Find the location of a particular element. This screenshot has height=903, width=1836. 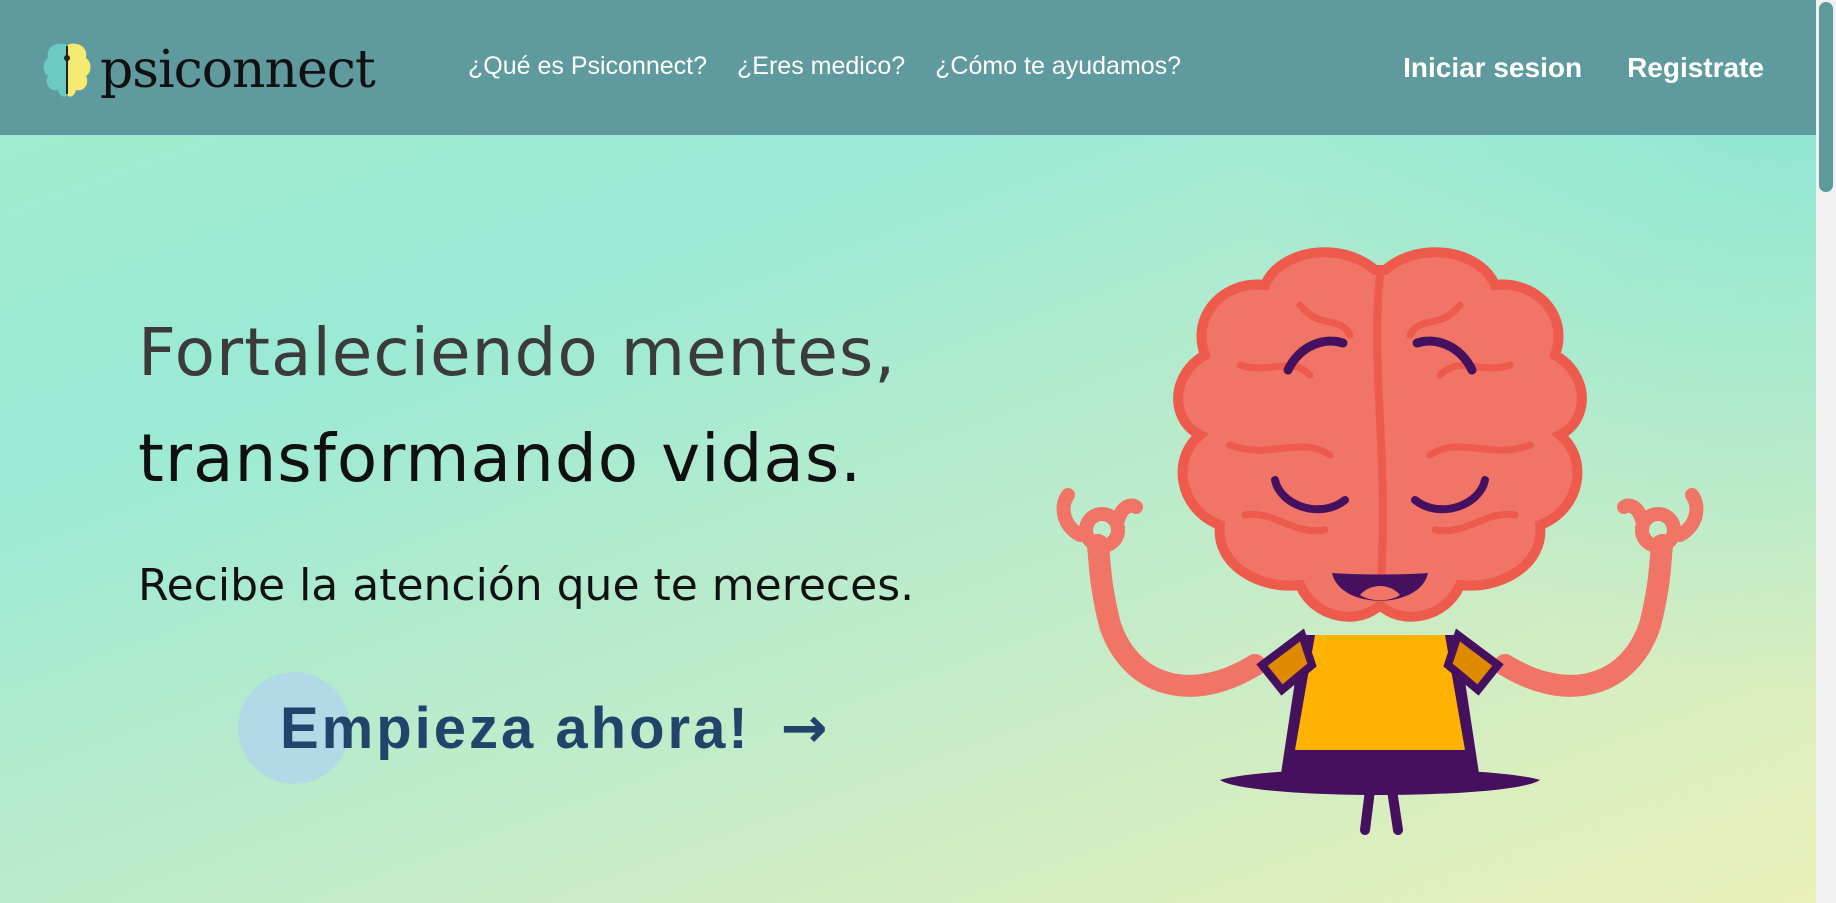

vertical-scrollbar is located at coordinates (1826, 451).